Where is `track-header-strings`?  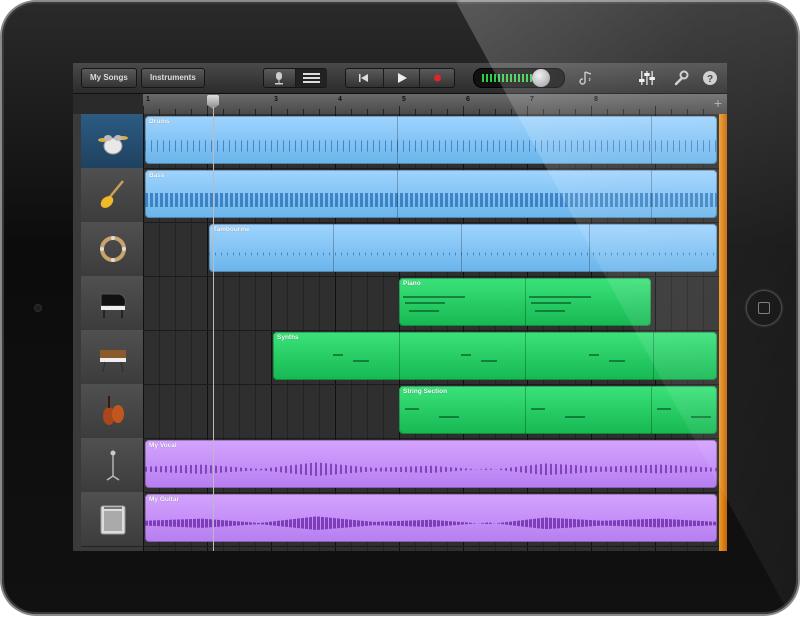
track-header-strings is located at coordinates (112, 411).